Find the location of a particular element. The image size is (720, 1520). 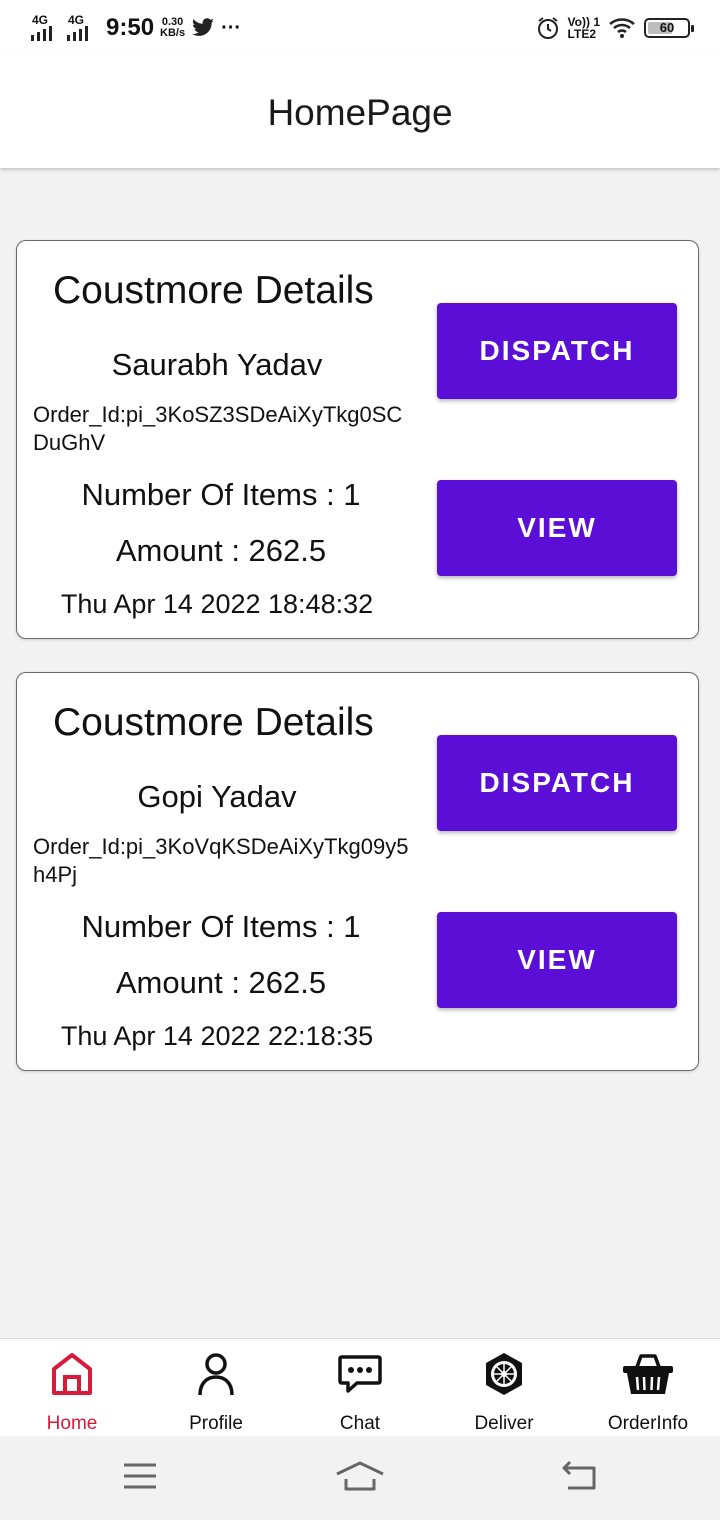

nav-item-deliver: Deliver is located at coordinates (504, 1388).